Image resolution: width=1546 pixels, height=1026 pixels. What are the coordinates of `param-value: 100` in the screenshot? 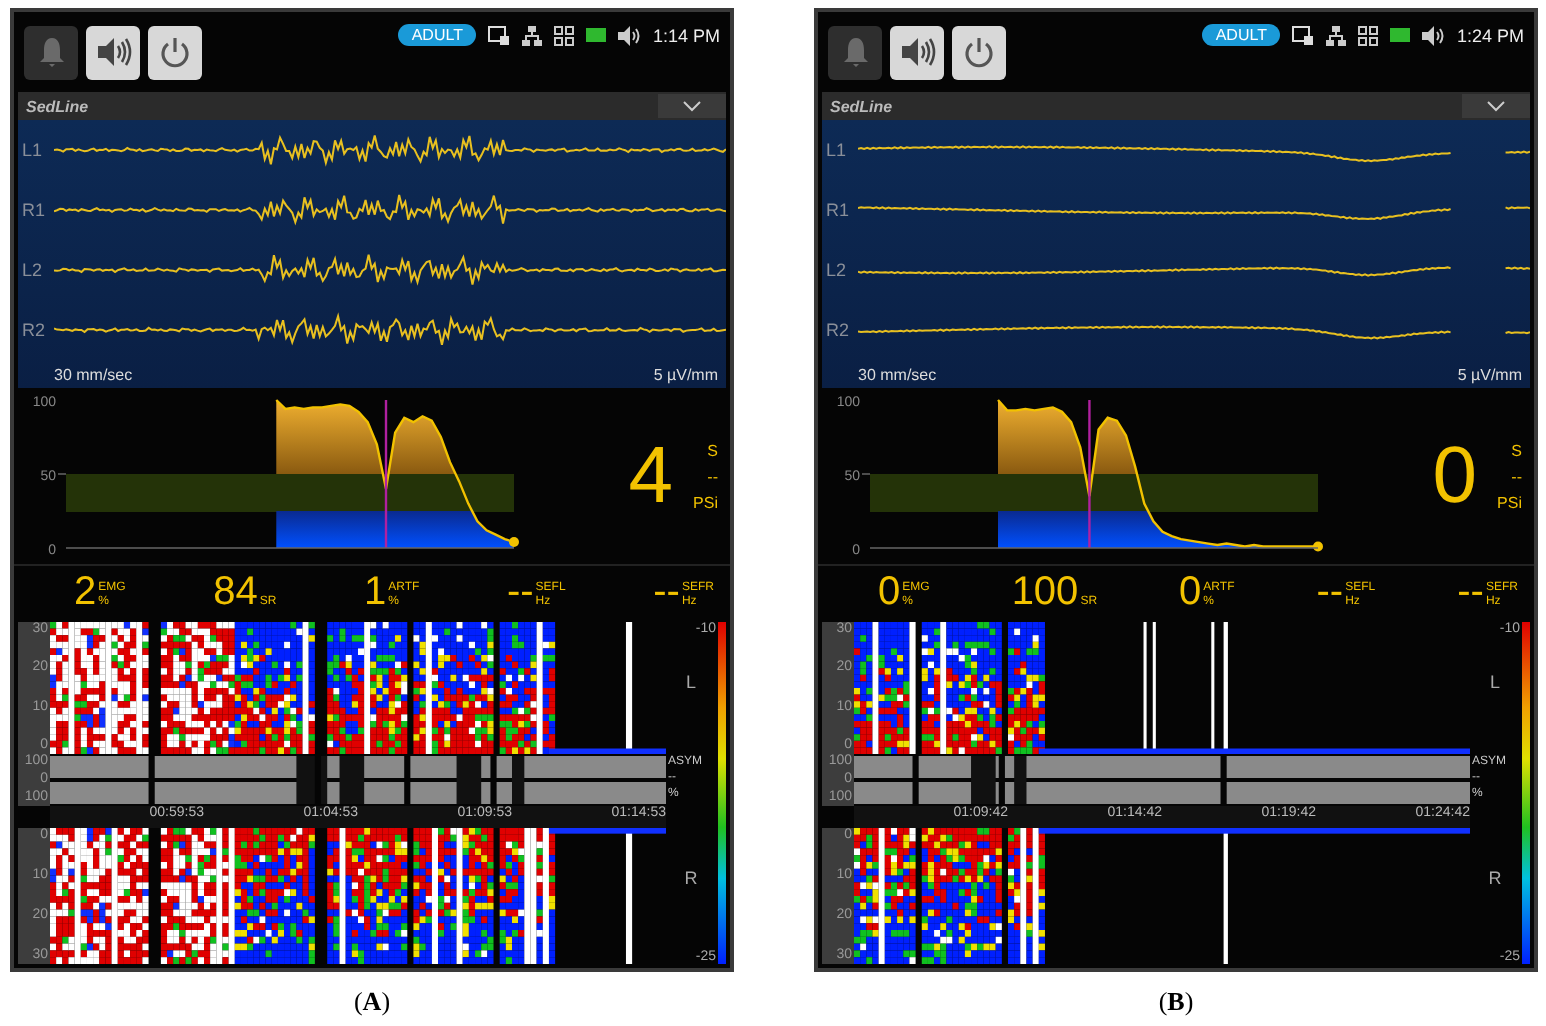 It's located at (1045, 592).